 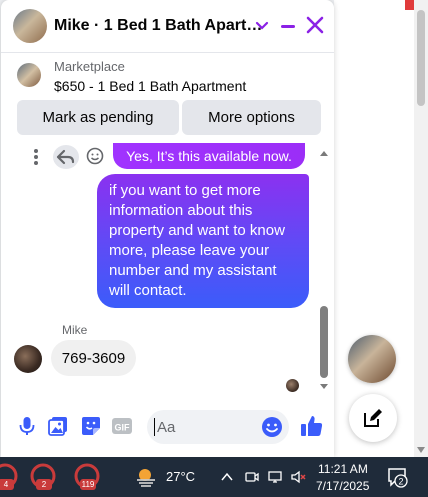 What do you see at coordinates (324, 269) in the screenshot?
I see `chat-scrollbar` at bounding box center [324, 269].